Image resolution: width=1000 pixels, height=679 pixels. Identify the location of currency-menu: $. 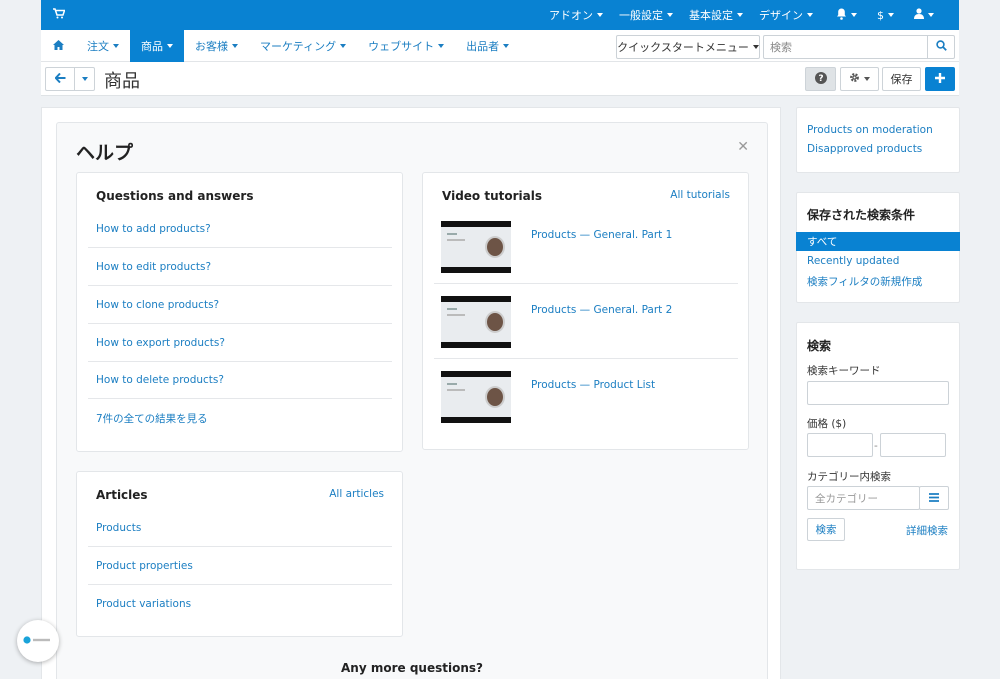
(885, 15).